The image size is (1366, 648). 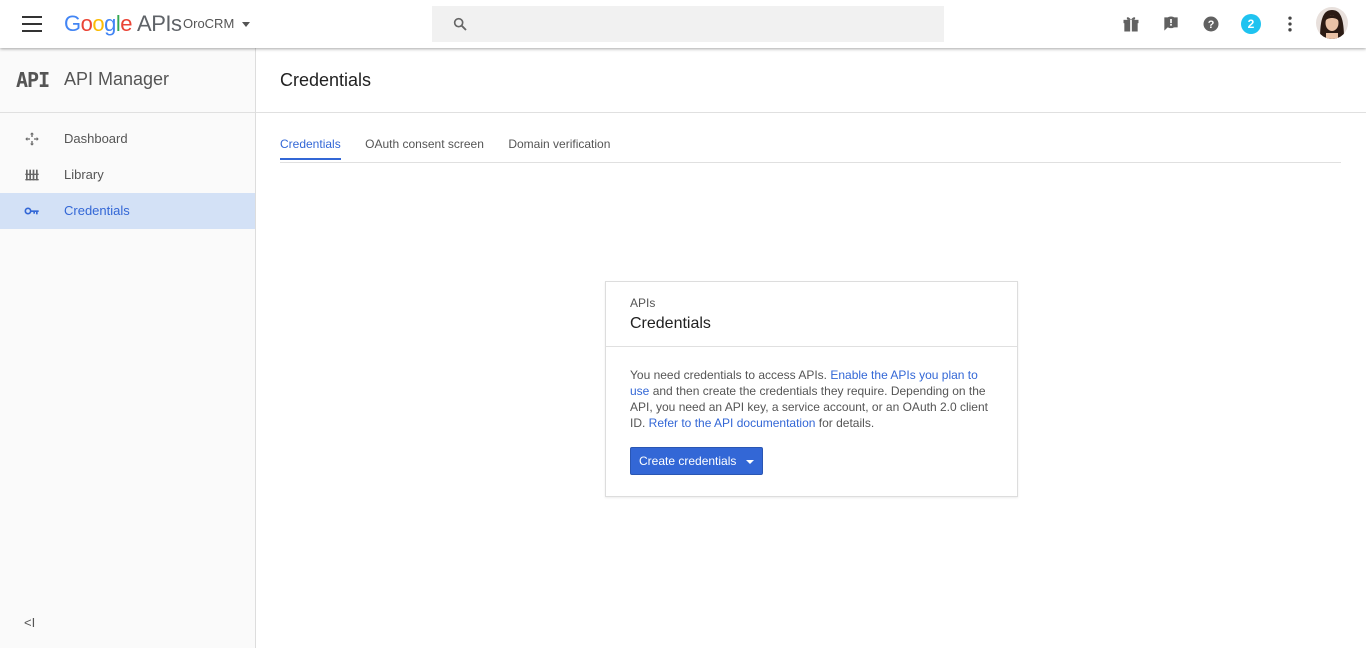 What do you see at coordinates (126, 23) in the screenshot?
I see `logo-letter: e` at bounding box center [126, 23].